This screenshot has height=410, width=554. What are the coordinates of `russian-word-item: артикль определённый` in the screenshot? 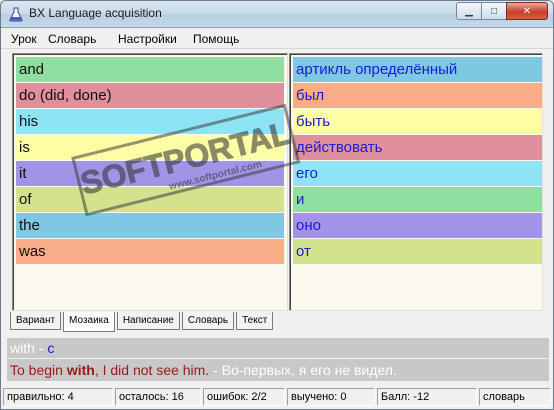 It's located at (417, 69).